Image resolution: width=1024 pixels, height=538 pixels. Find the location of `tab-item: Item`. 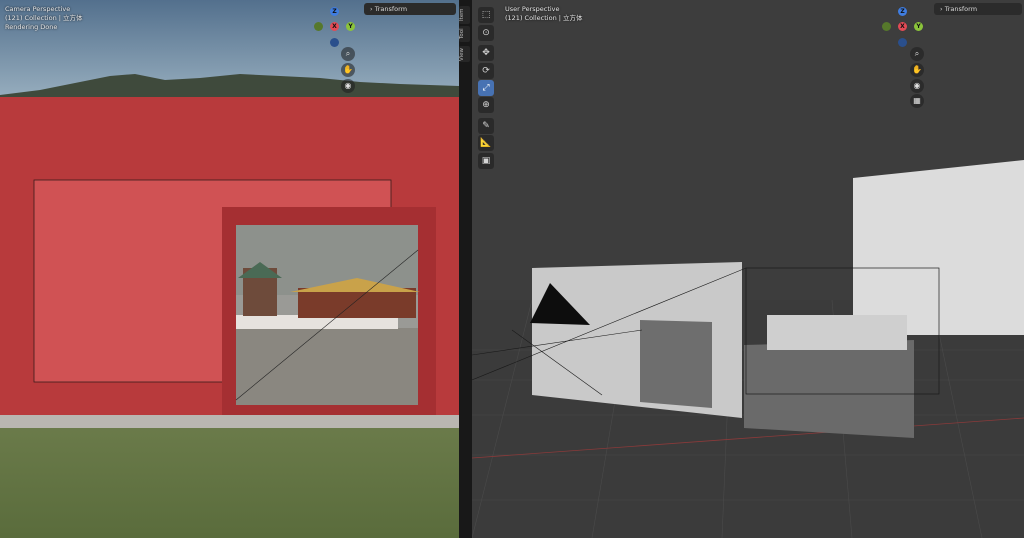

tab-item: Item is located at coordinates (464, 15).